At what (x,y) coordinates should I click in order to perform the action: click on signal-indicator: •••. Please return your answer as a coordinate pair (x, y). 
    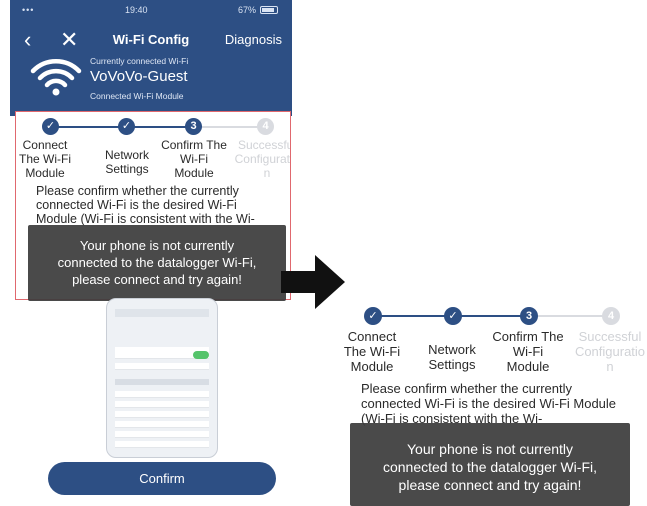
    Looking at the image, I should click on (28, 10).